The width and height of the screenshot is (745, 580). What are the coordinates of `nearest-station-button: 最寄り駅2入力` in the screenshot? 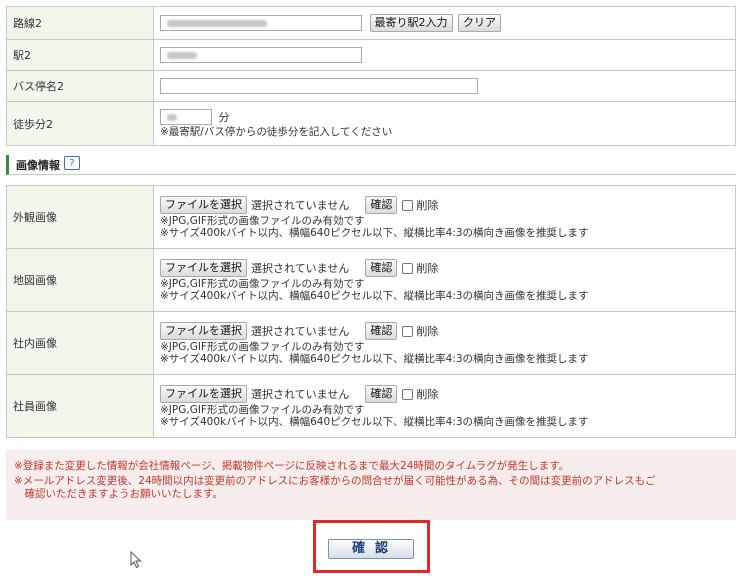 It's located at (411, 23).